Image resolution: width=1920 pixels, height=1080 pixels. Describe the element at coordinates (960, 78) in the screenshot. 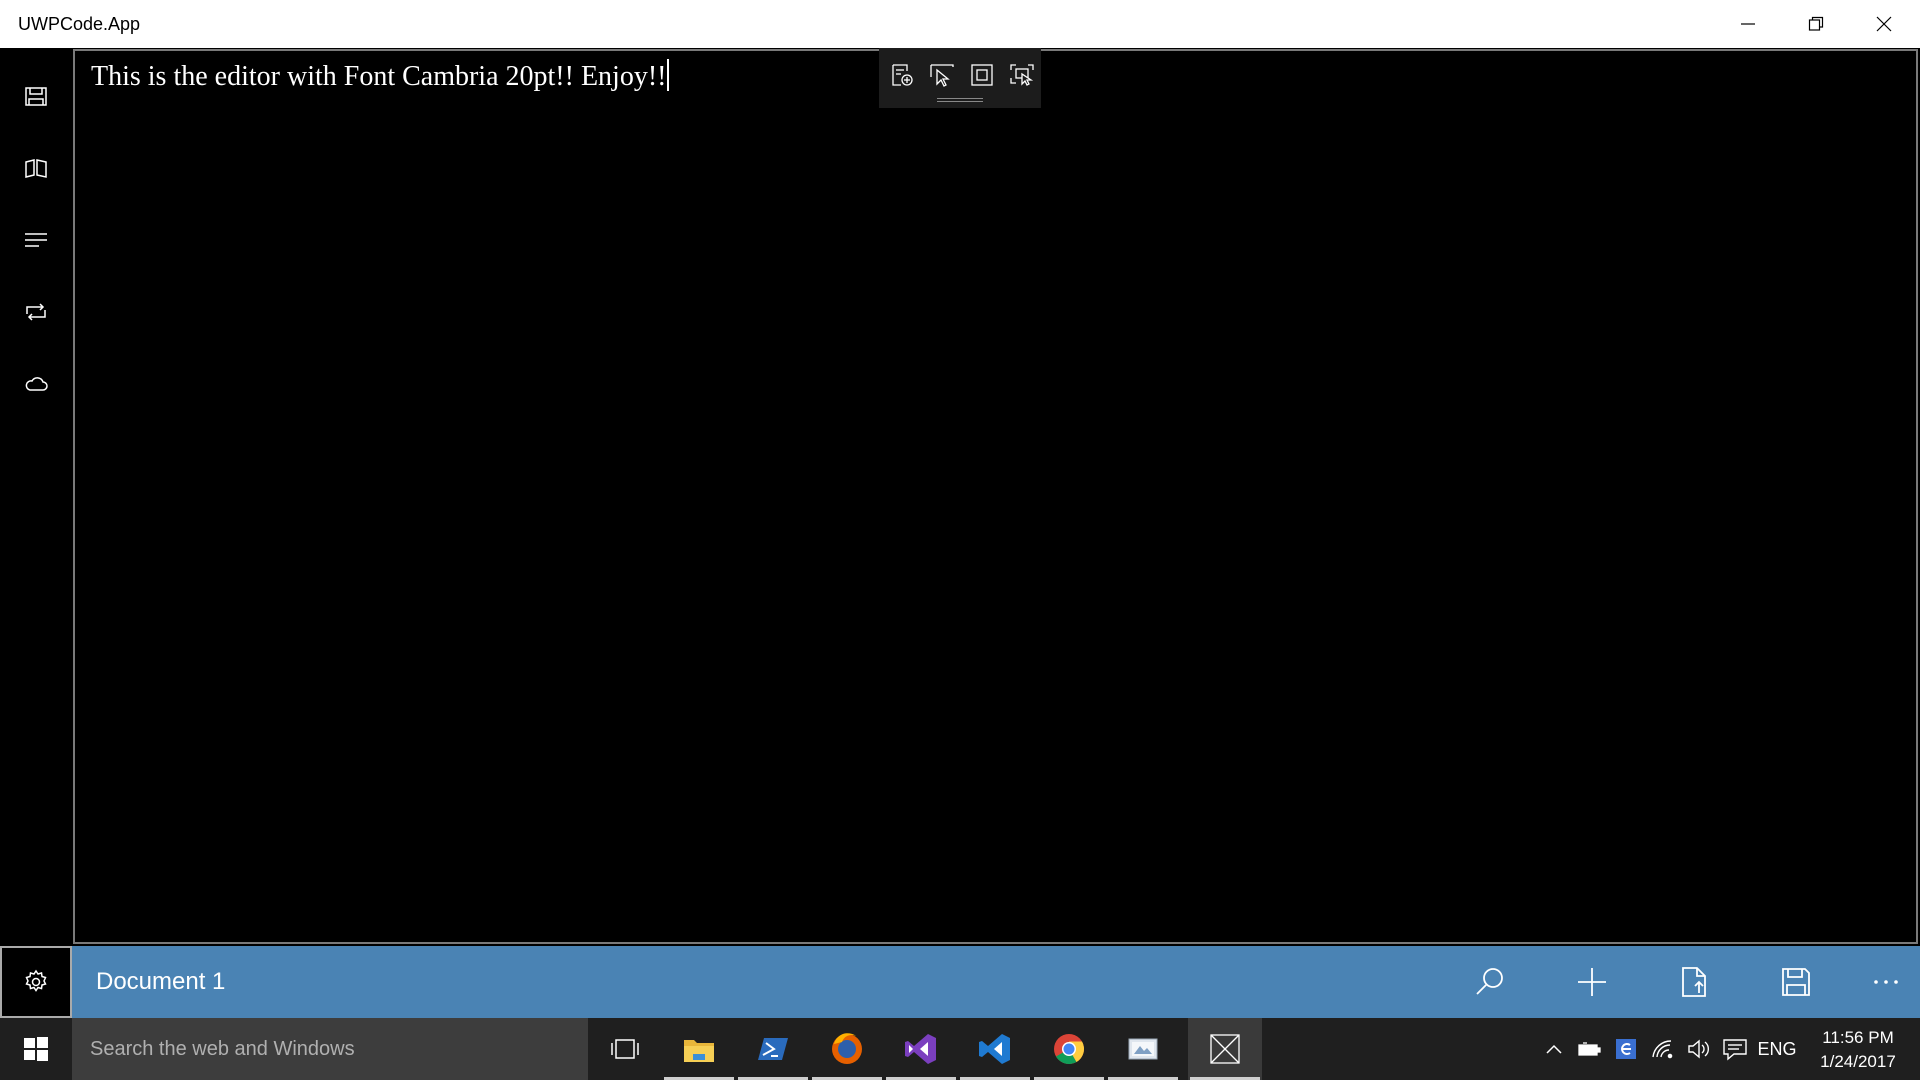

I see `ink-toolbar` at that location.